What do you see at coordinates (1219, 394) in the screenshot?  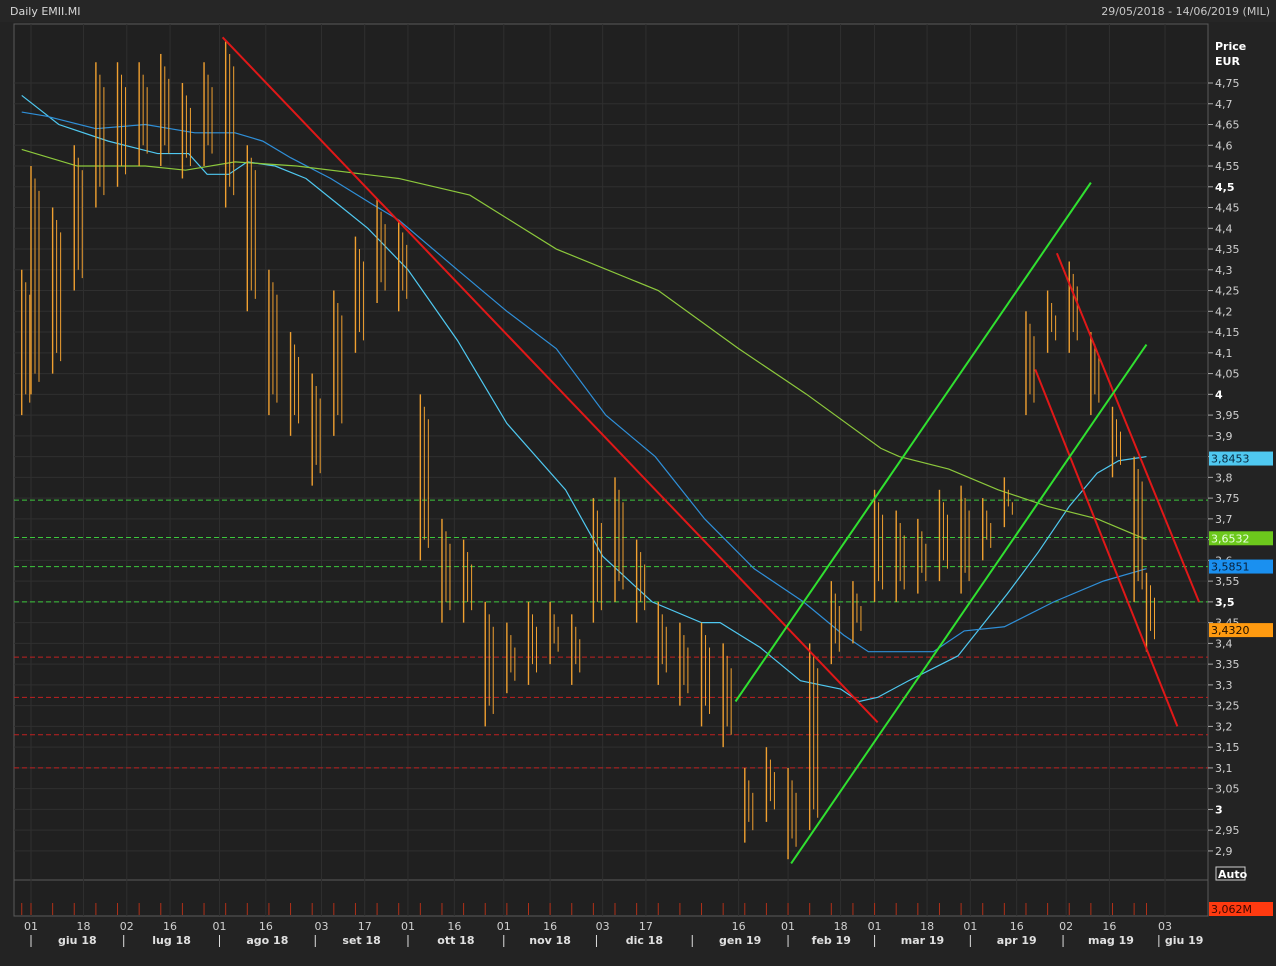 I see `y-tick-label: 4` at bounding box center [1219, 394].